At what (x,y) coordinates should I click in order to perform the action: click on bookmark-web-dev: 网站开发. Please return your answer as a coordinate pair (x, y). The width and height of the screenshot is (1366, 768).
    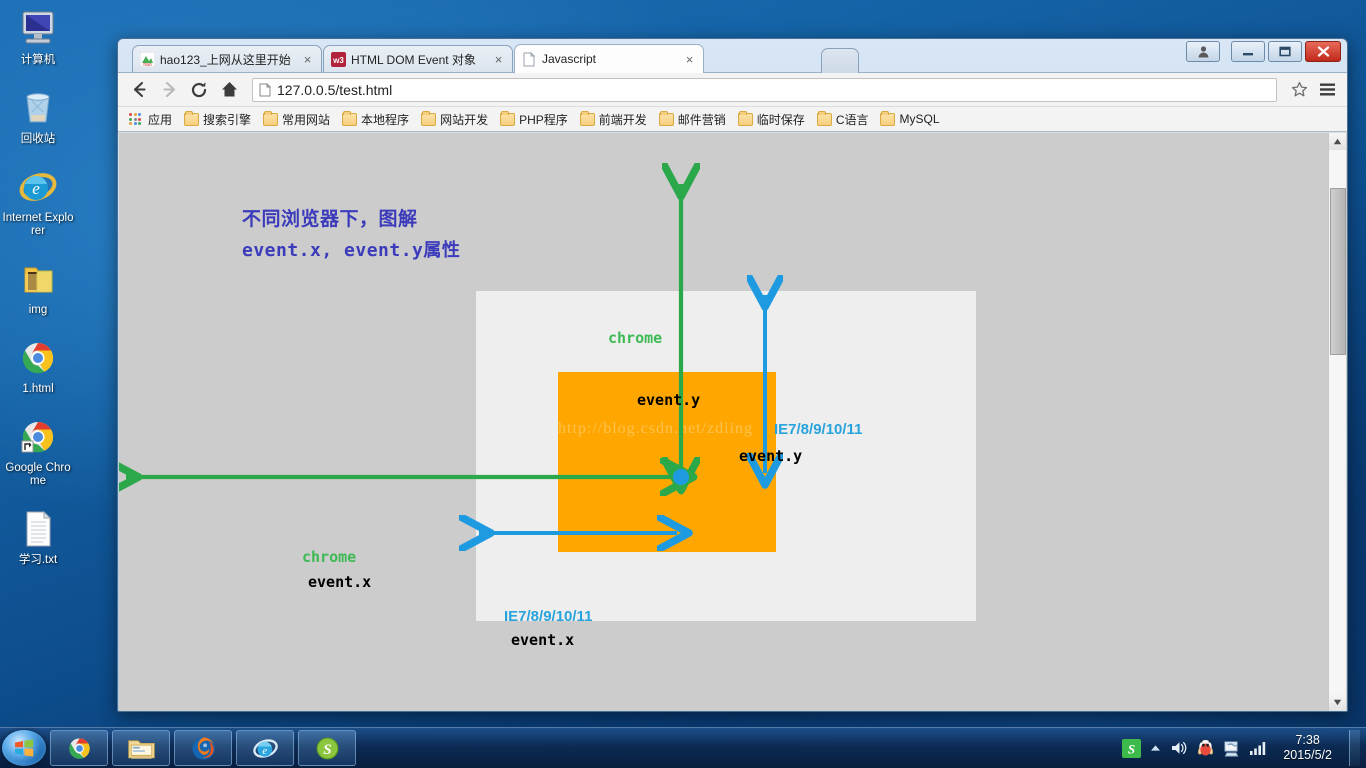
    Looking at the image, I should click on (454, 119).